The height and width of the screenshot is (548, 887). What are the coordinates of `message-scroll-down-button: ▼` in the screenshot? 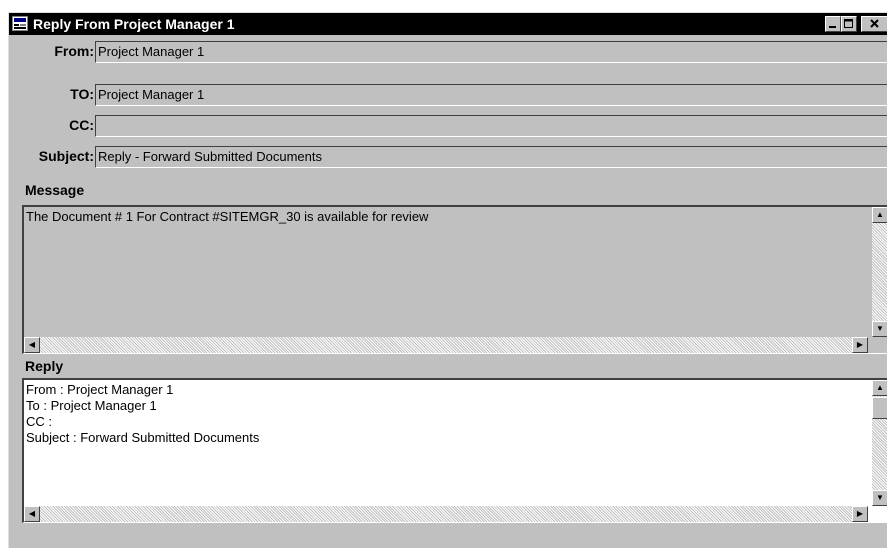 It's located at (879, 329).